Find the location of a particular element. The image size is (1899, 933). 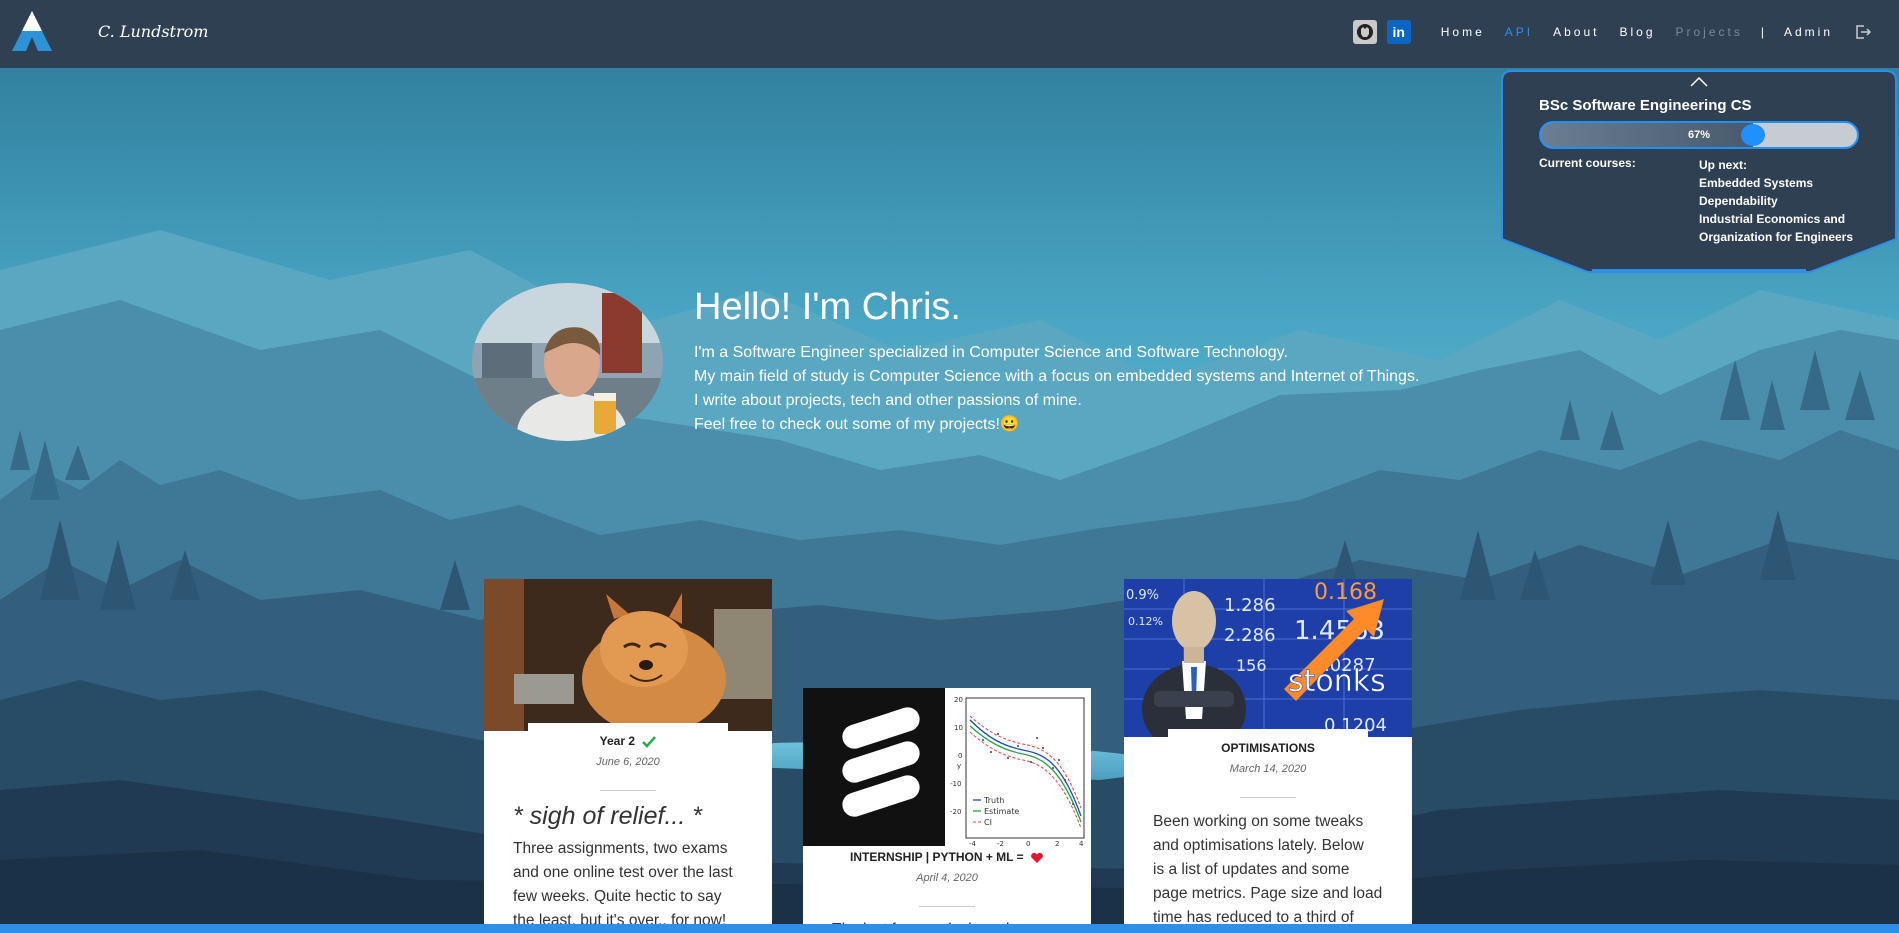

ticker-text: 1.286 is located at coordinates (1250, 605).